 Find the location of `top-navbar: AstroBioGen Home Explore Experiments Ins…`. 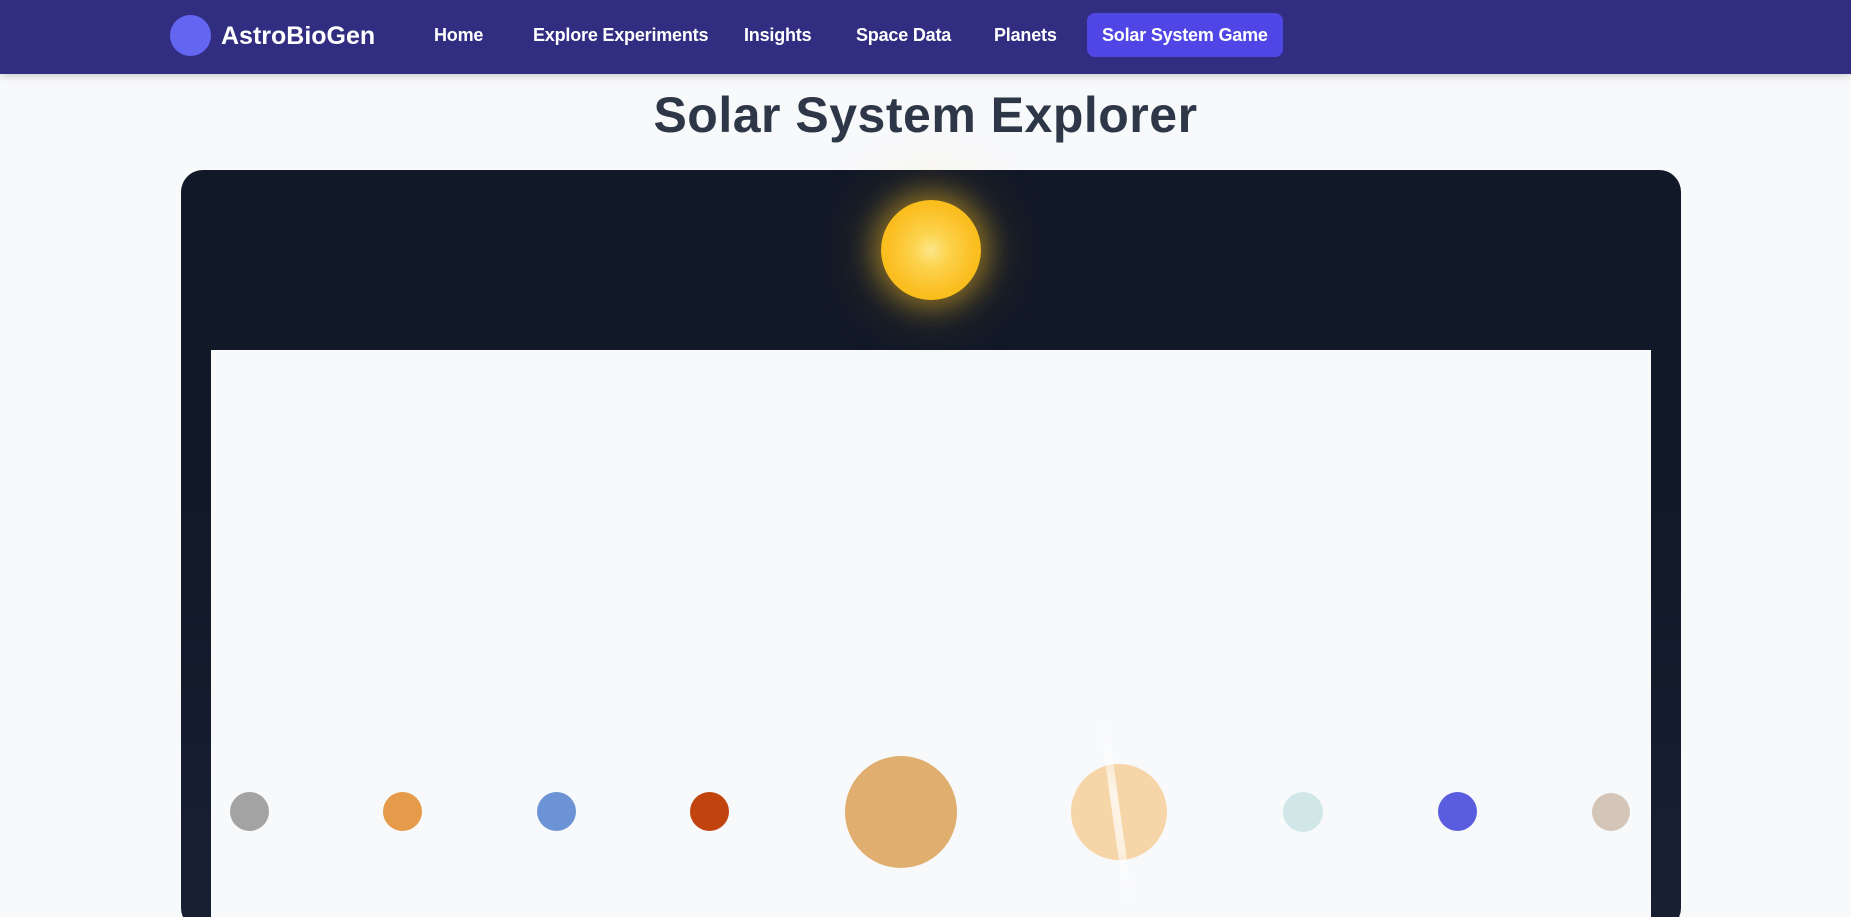

top-navbar: AstroBioGen Home Explore Experiments Ins… is located at coordinates (925, 37).